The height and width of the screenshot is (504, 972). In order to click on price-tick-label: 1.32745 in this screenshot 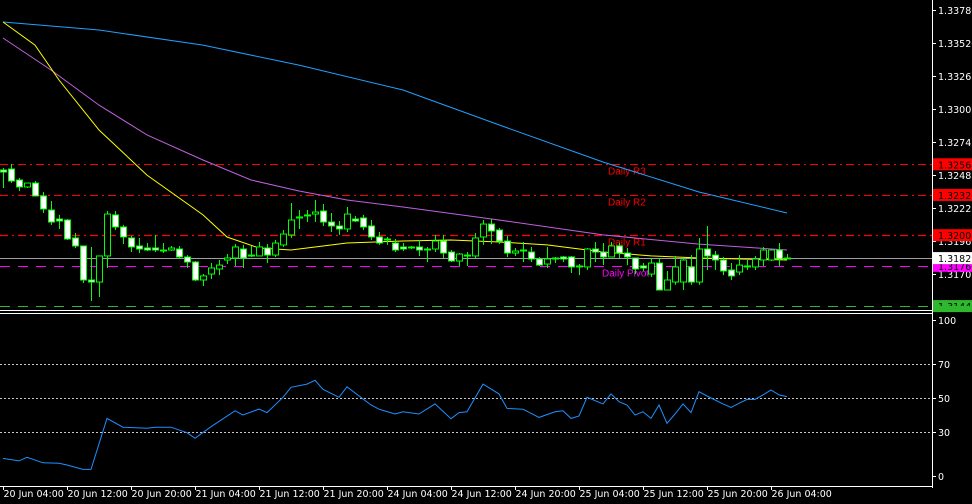, I will do `click(955, 143)`.